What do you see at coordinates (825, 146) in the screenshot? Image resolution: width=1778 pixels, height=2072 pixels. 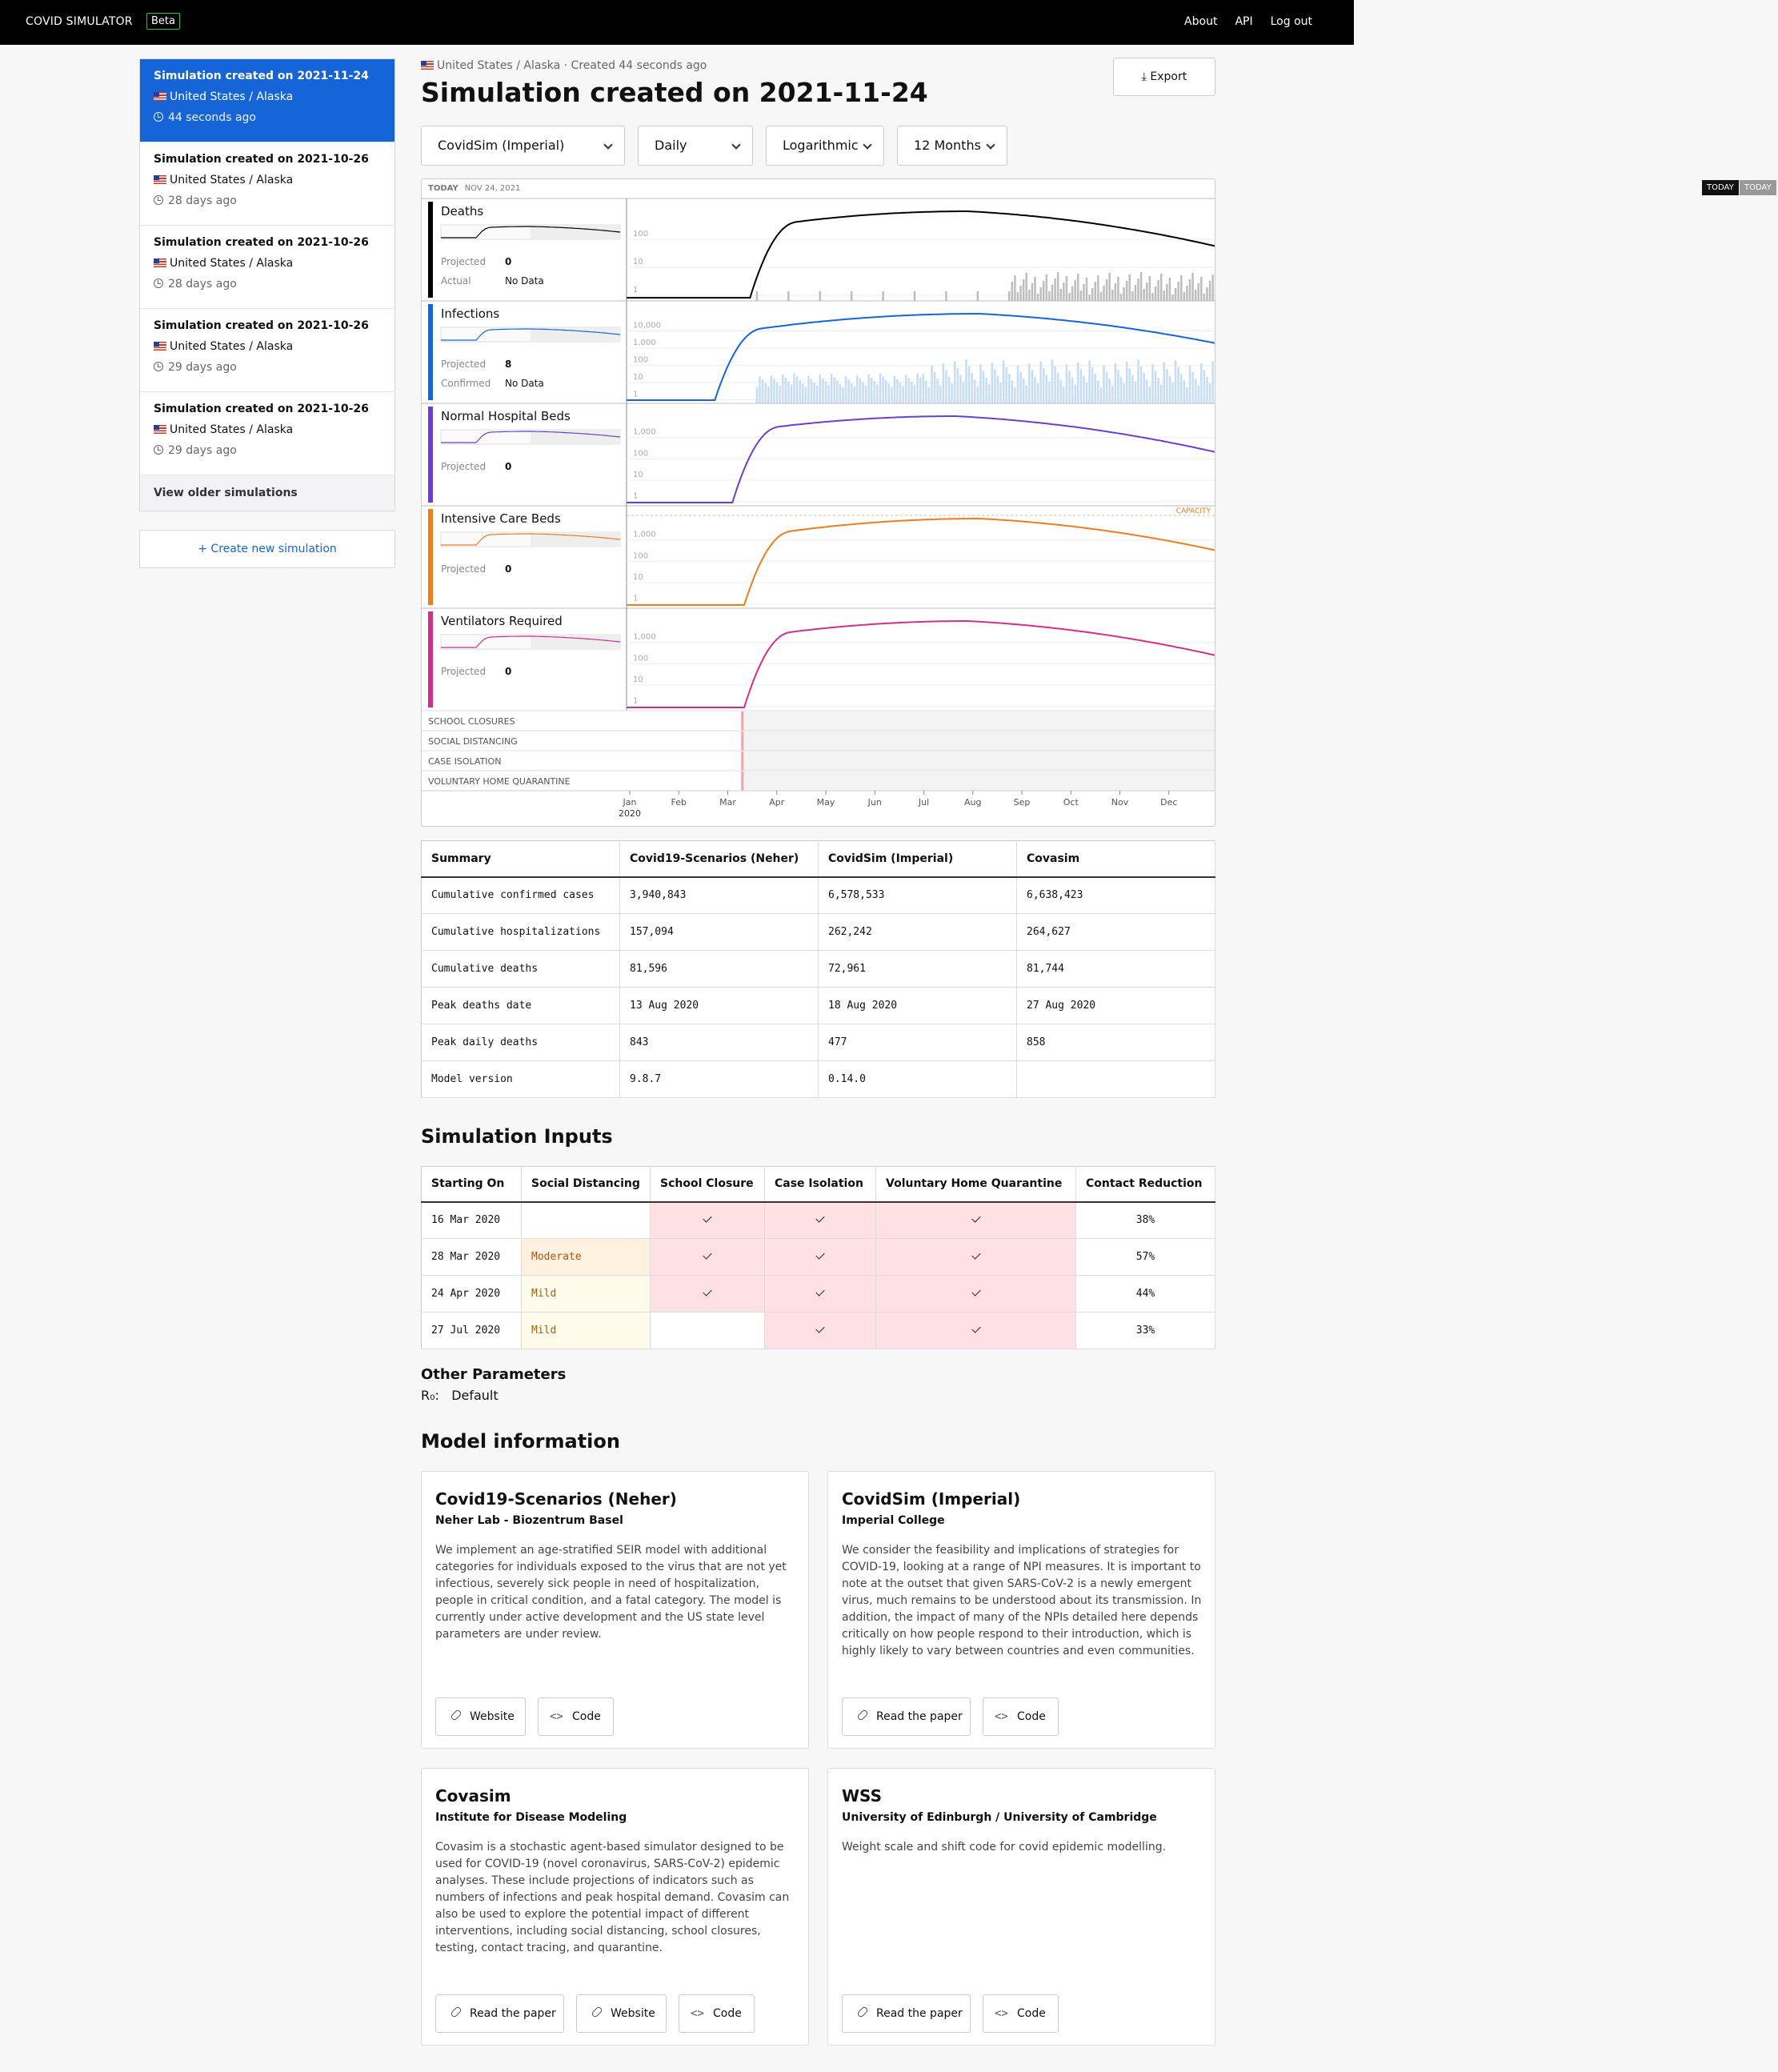 I see `scale-select: Logarithmic` at bounding box center [825, 146].